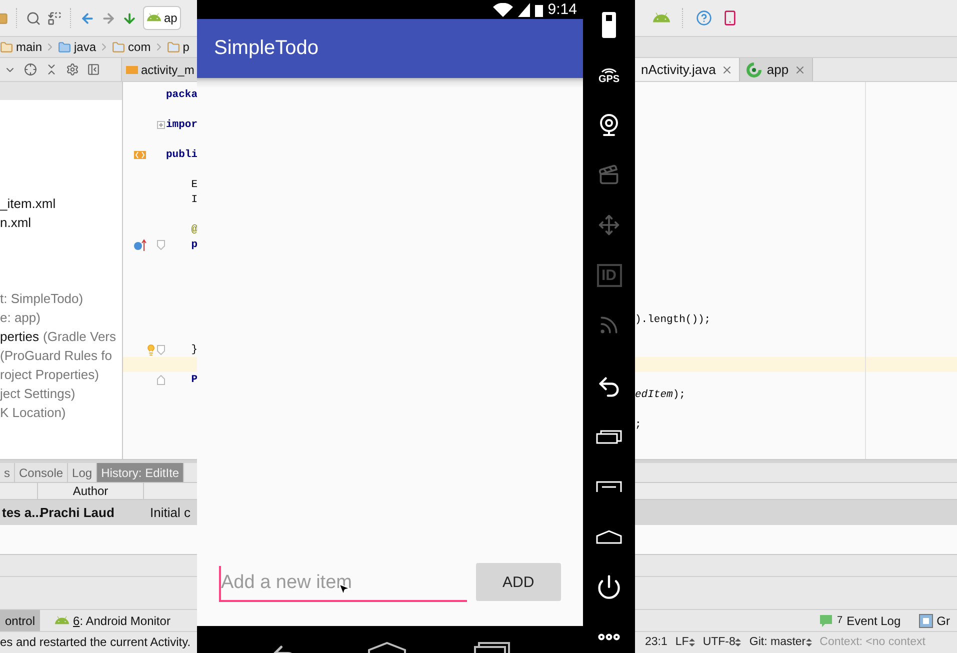 This screenshot has height=653, width=957. What do you see at coordinates (638, 424) in the screenshot?
I see `code-text: ;` at bounding box center [638, 424].